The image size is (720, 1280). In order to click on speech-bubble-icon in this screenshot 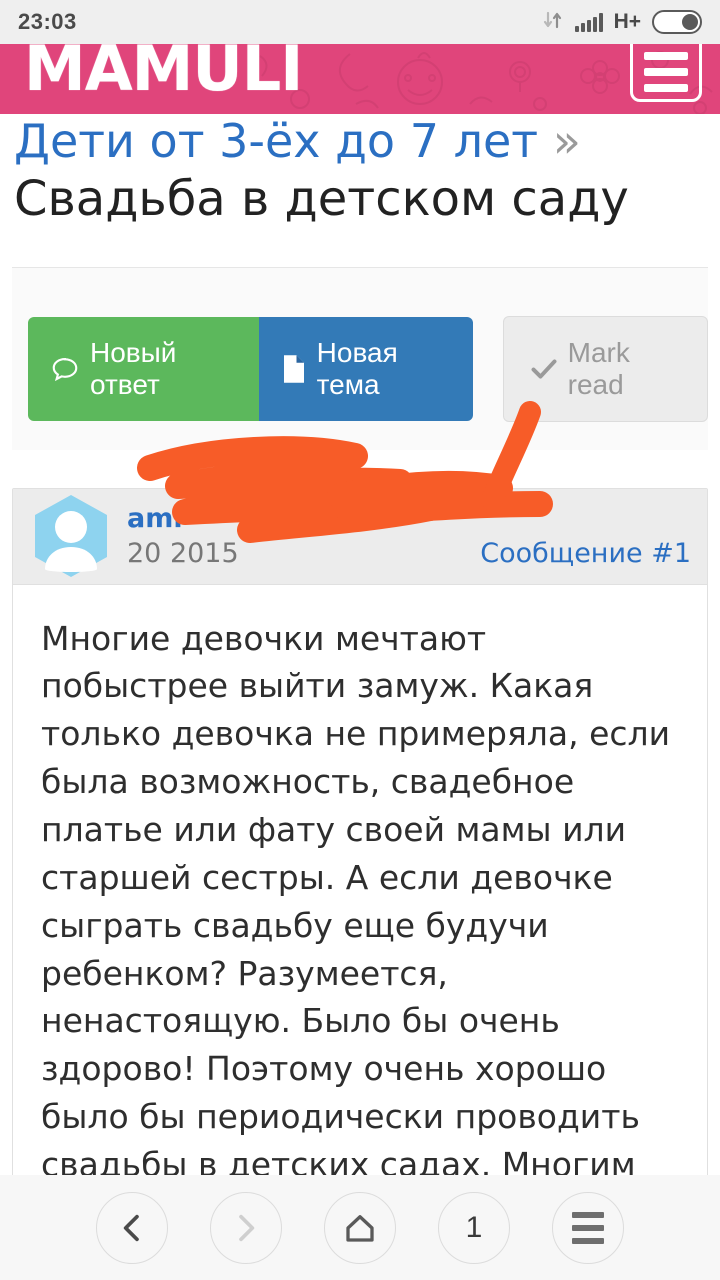, I will do `click(65, 369)`.